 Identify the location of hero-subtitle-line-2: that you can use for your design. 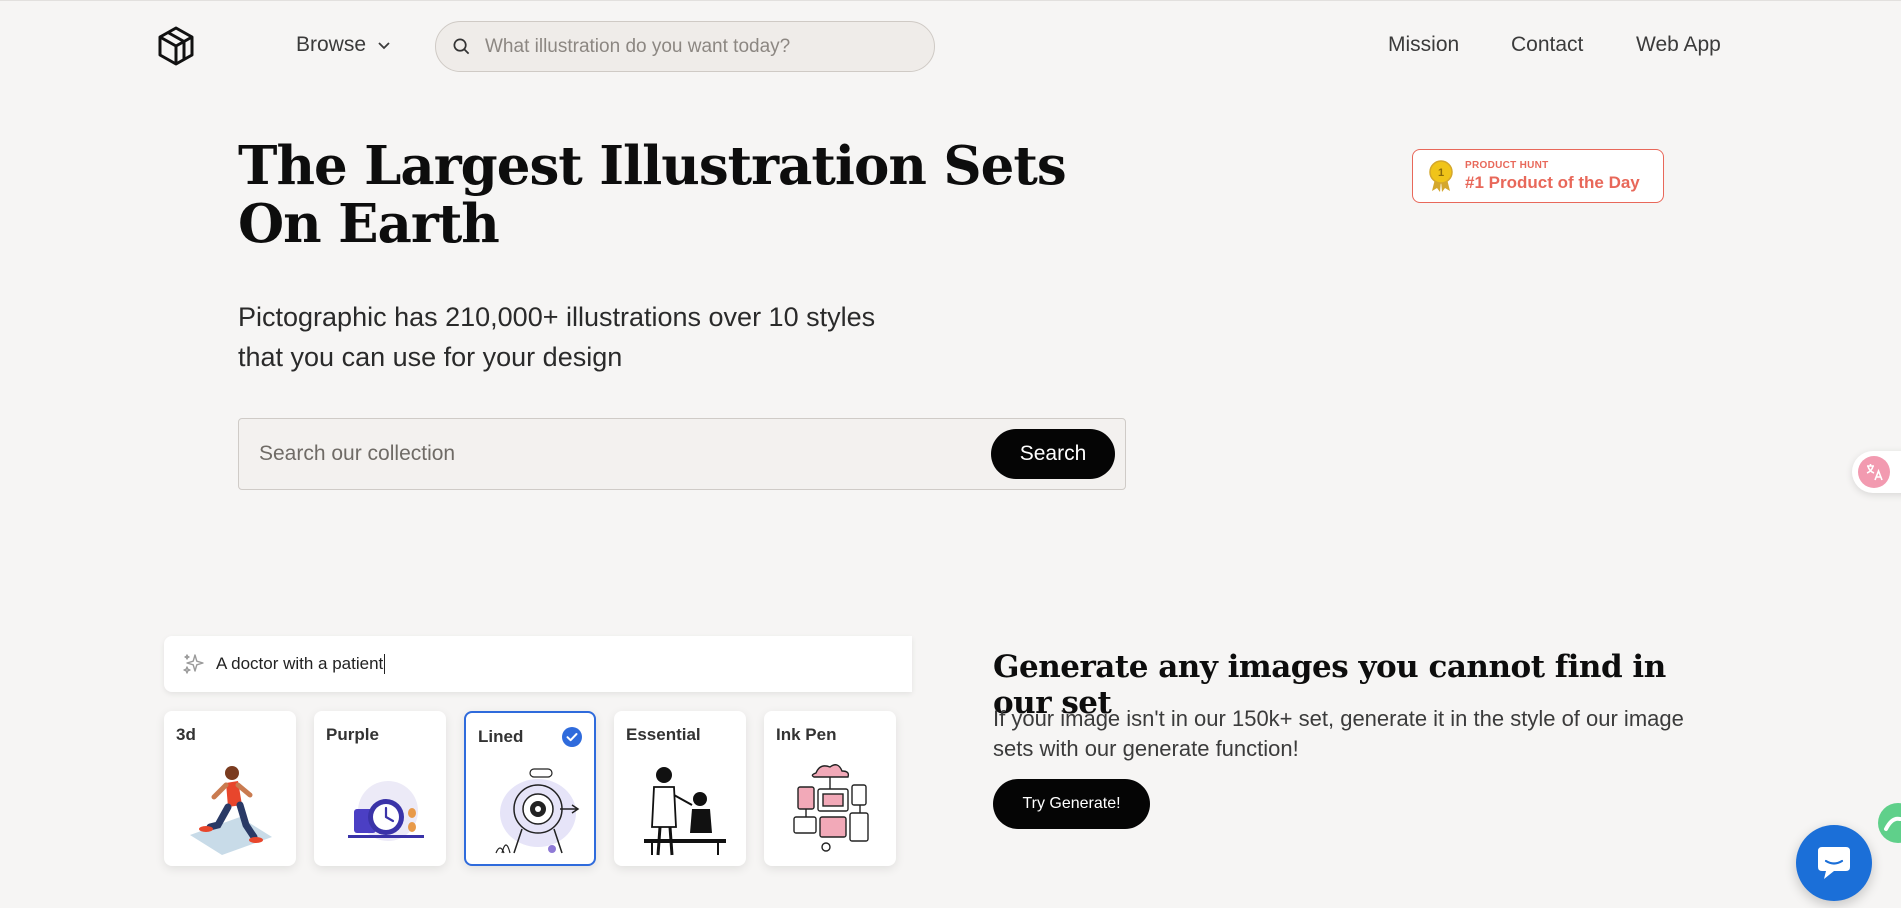
(430, 357).